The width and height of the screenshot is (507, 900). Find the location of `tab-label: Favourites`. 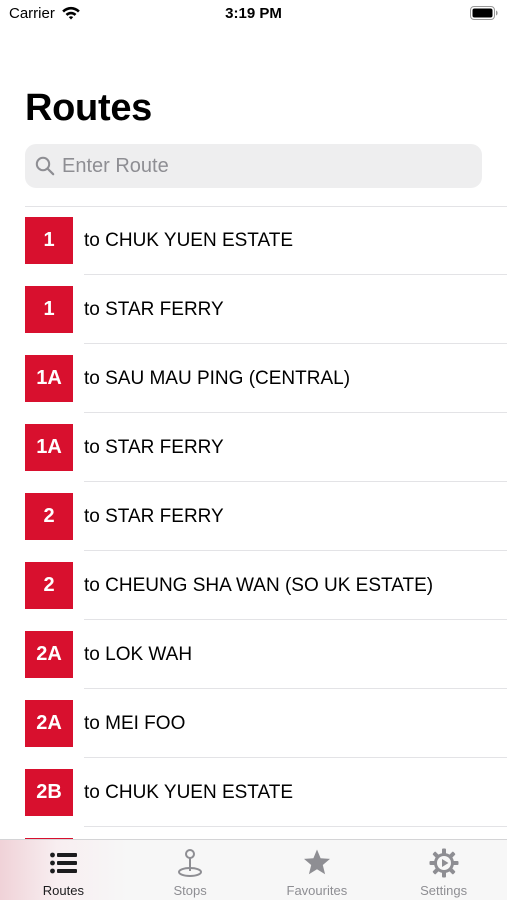

tab-label: Favourites is located at coordinates (317, 890).